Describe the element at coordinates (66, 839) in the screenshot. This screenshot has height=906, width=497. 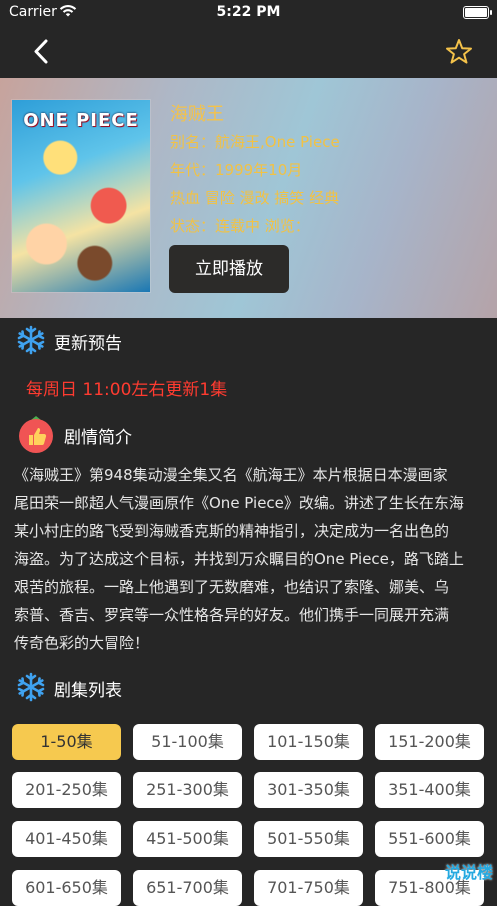
I see `episode-range-button: 401-450集` at that location.